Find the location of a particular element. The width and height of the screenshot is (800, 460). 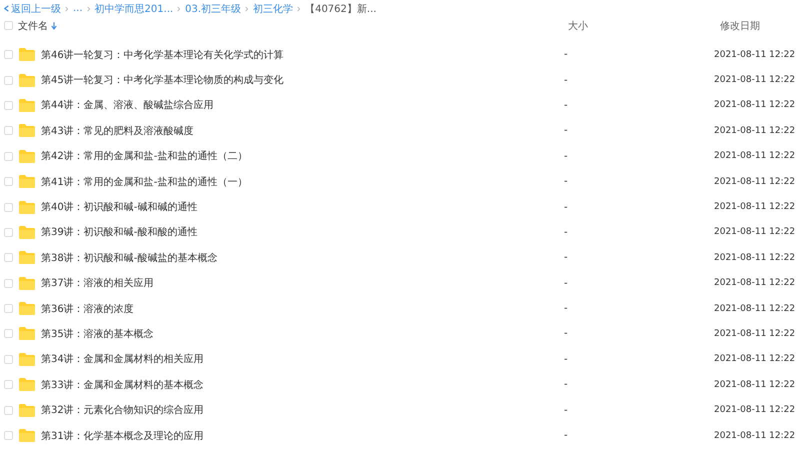

file-name: 第38讲：初识酸和碱-酸碱盐的基本概念 is located at coordinates (129, 258).